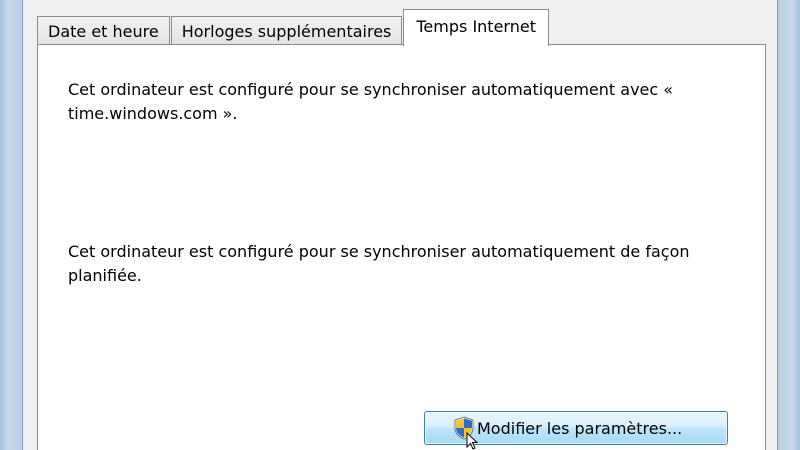 The width and height of the screenshot is (800, 450). What do you see at coordinates (103, 30) in the screenshot?
I see `tab-date-time: Date et heure` at bounding box center [103, 30].